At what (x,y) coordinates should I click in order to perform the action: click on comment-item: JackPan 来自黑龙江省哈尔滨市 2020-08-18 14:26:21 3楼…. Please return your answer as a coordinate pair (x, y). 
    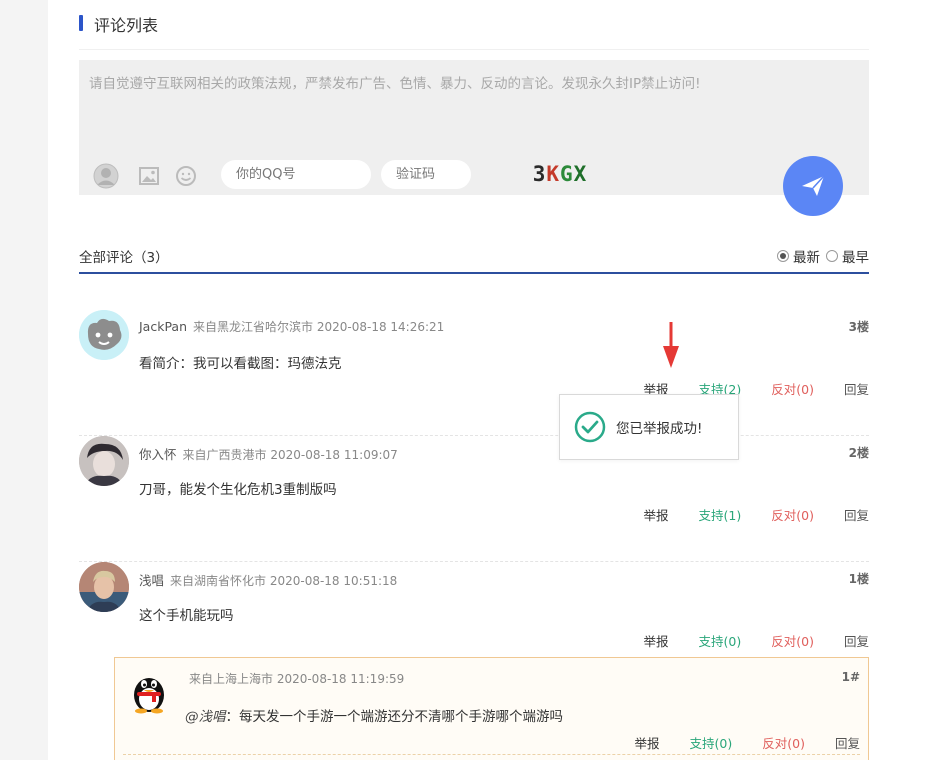
    Looking at the image, I should click on (474, 373).